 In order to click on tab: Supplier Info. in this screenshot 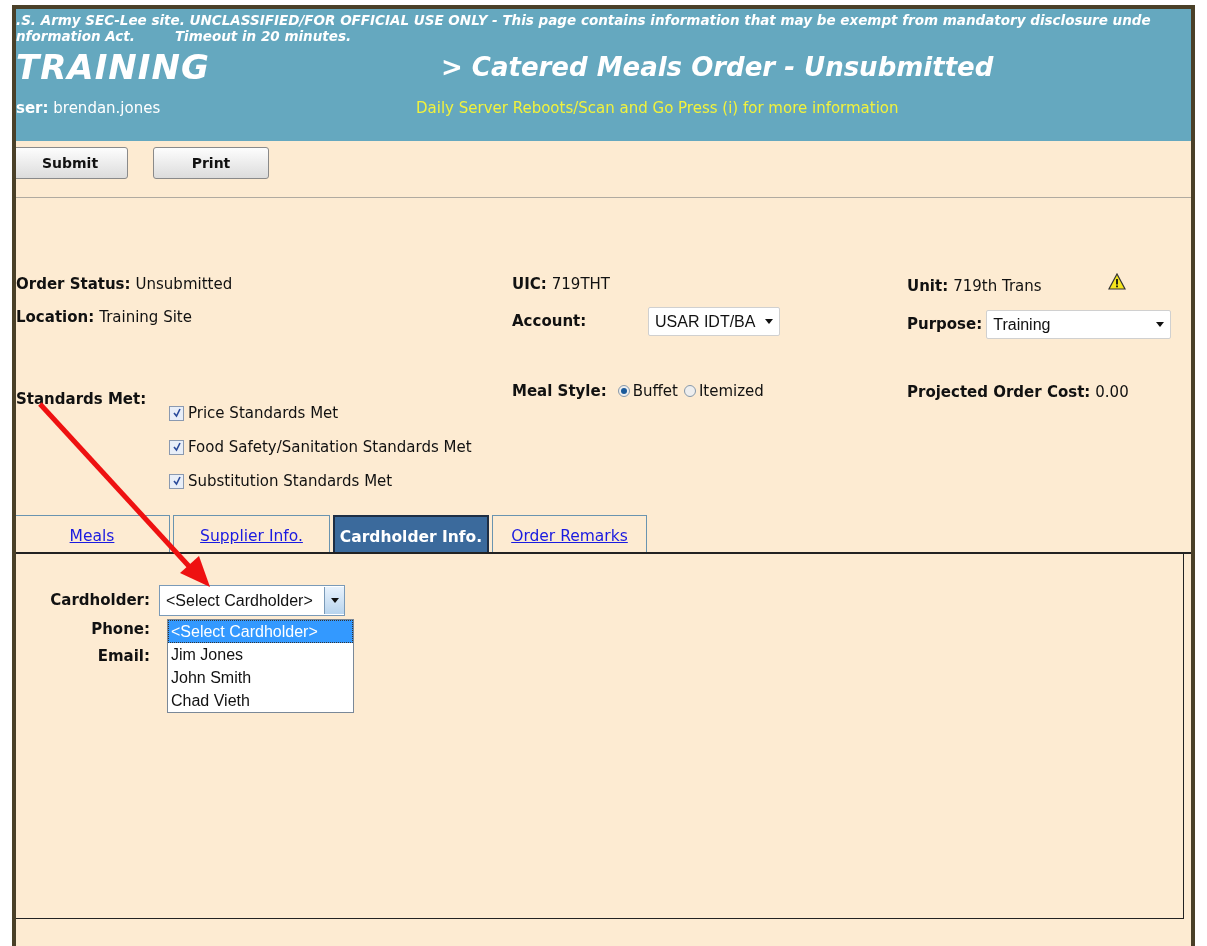, I will do `click(251, 533)`.